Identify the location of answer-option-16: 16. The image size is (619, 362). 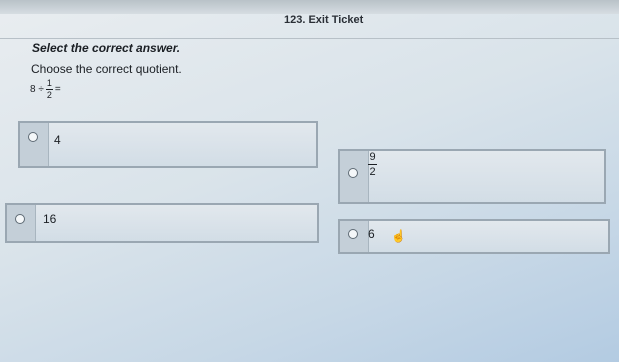
(162, 223).